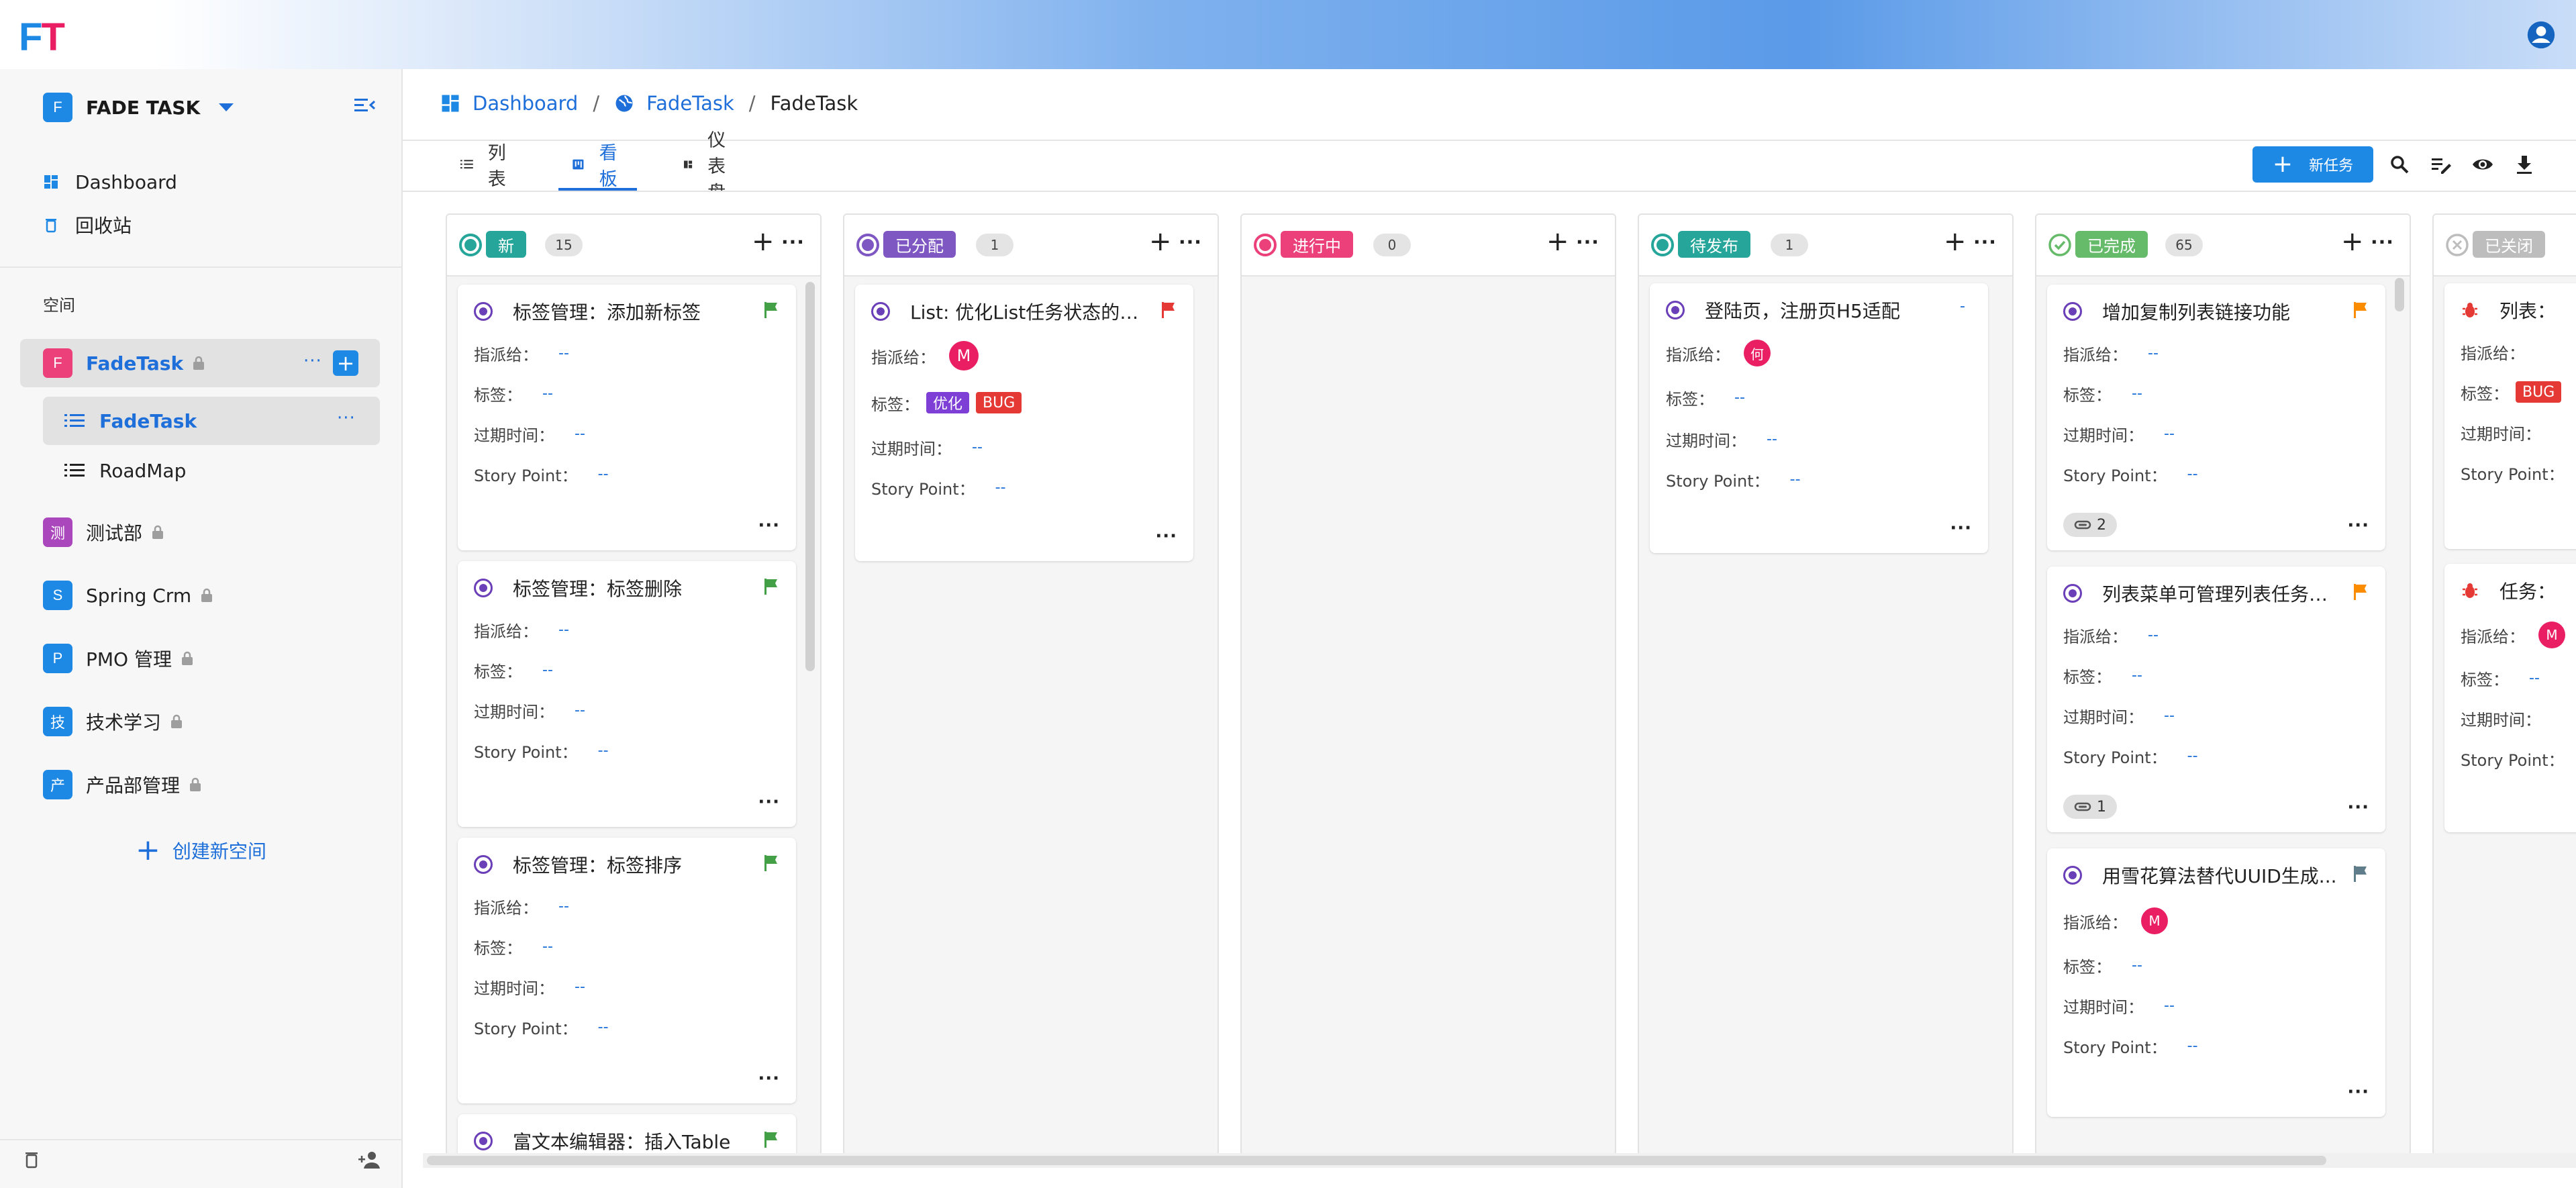 The image size is (2576, 1188). What do you see at coordinates (201, 850) in the screenshot?
I see `create-space-button: + 创建新空间` at bounding box center [201, 850].